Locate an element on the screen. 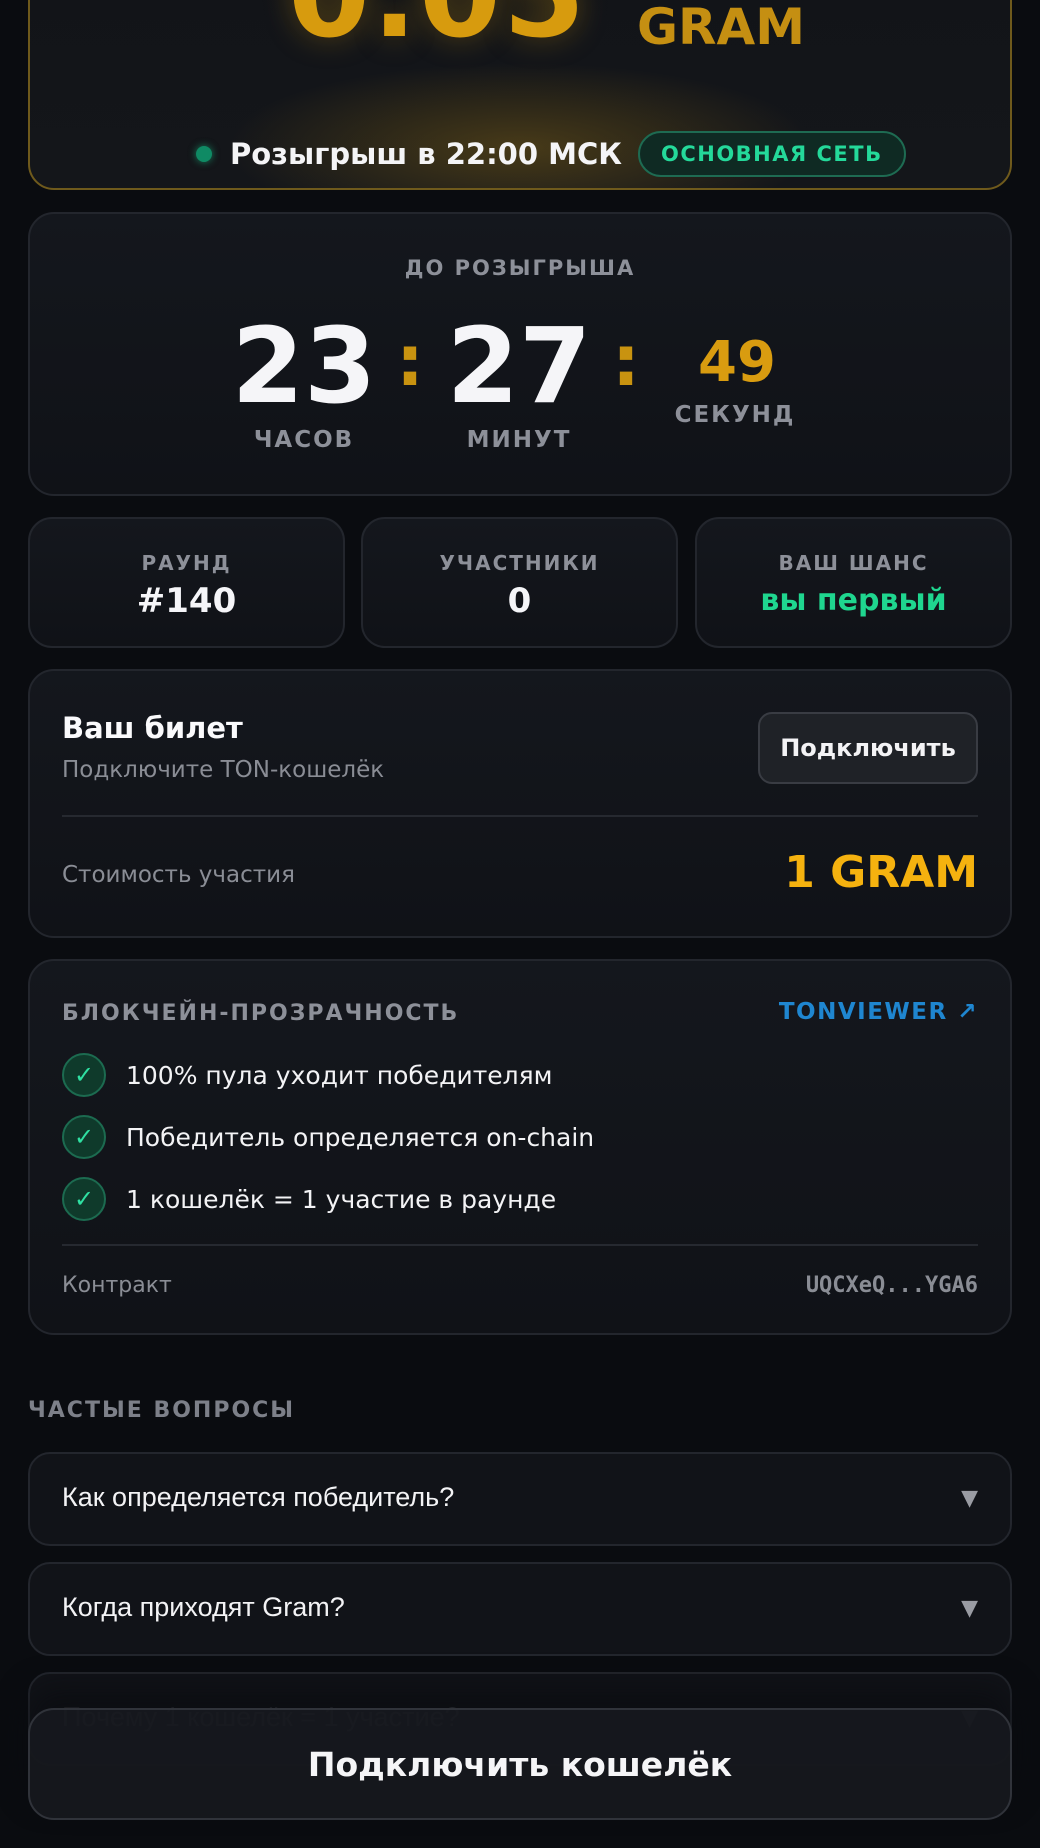 The image size is (1040, 1848). stat-round: РАУНД #140 is located at coordinates (186, 582).